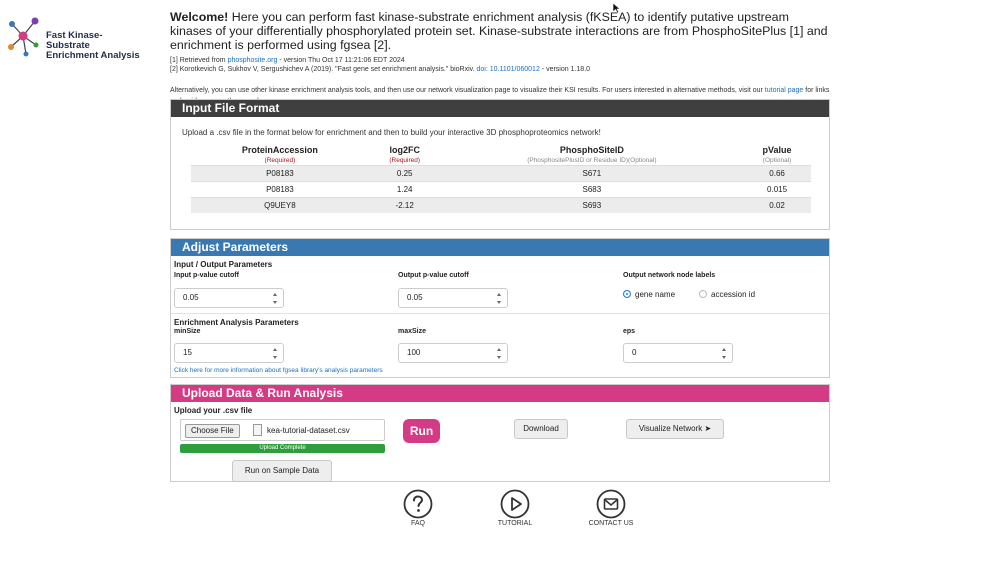  I want to click on maxsize-input: 100, so click(453, 353).